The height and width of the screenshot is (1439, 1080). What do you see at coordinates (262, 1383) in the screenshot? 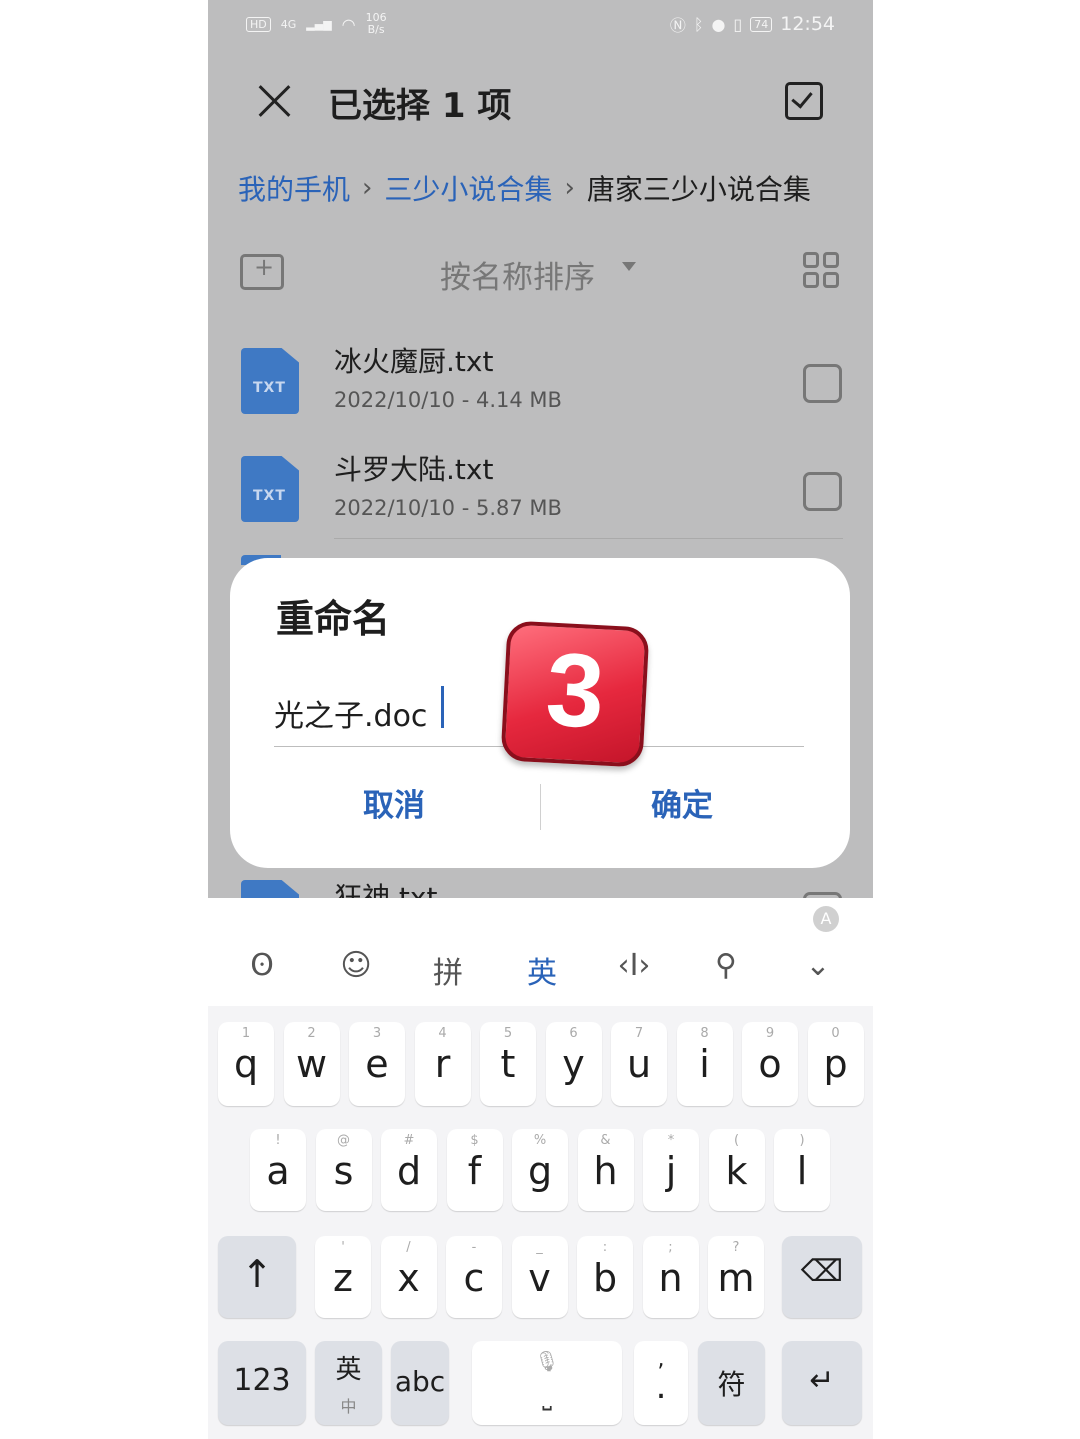
I see `numbers-key: 123` at bounding box center [262, 1383].